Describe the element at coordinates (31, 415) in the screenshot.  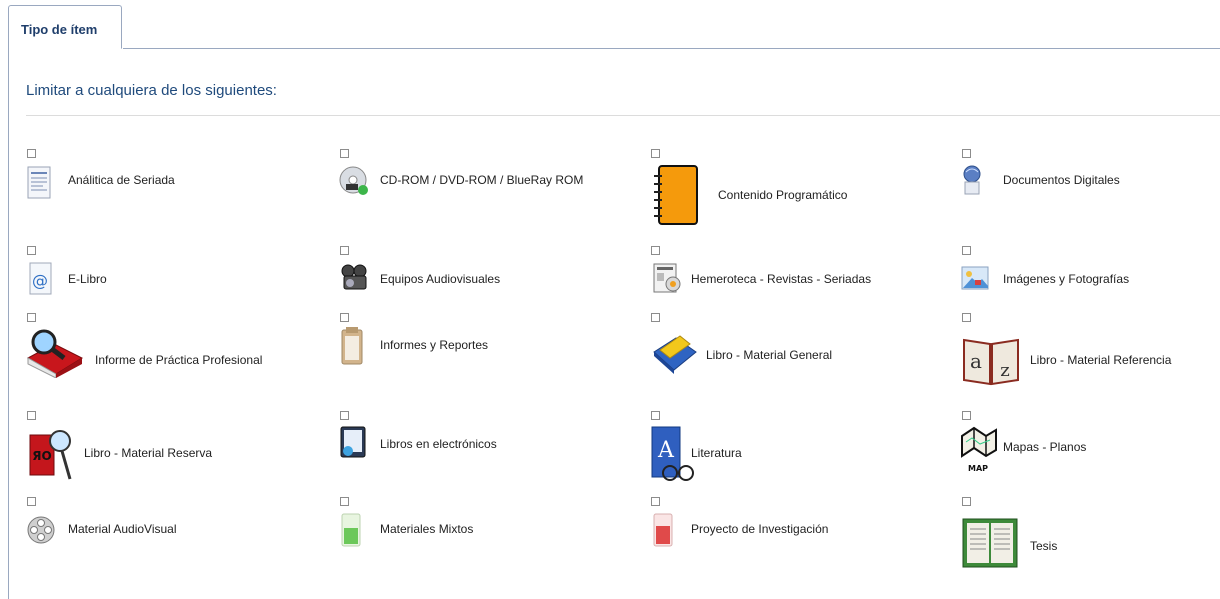
I see `checkbox-libro-material-reserva` at that location.